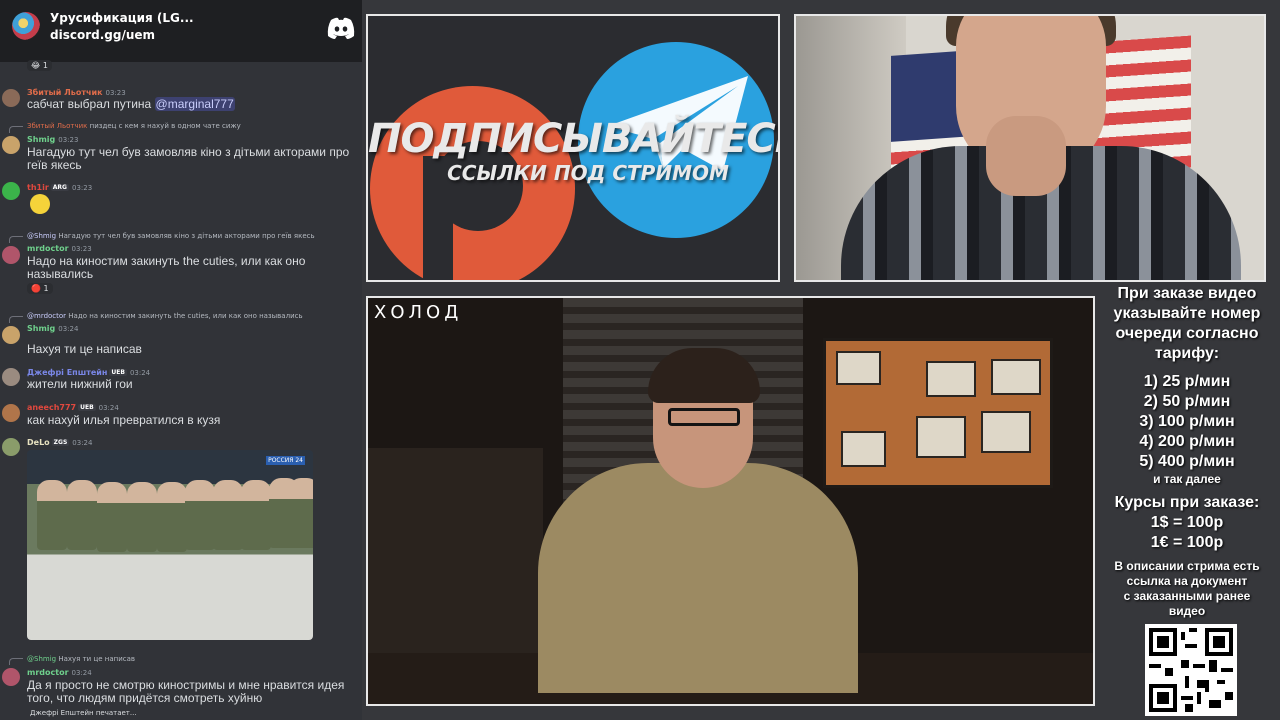 This screenshot has width=1280, height=720. Describe the element at coordinates (704, 417) in the screenshot. I see `glasses-icon` at that location.